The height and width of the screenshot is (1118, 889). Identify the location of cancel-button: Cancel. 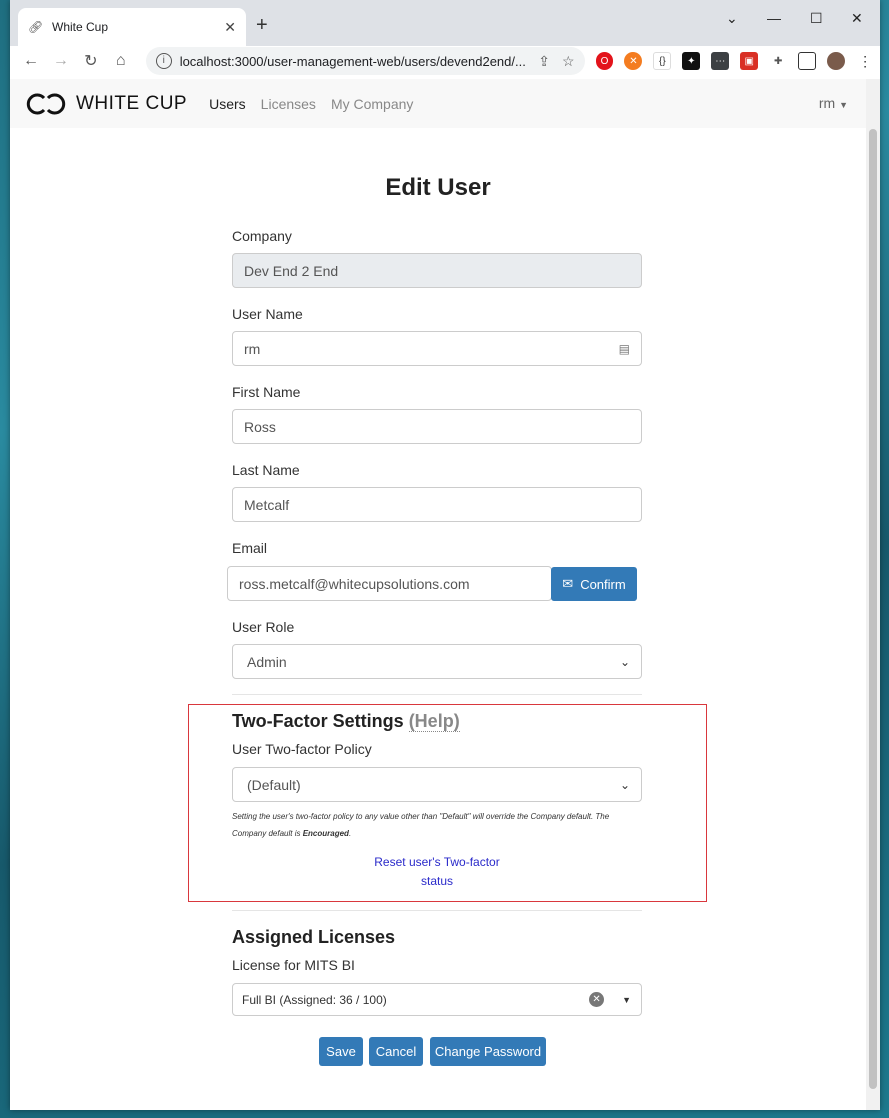
(396, 1051).